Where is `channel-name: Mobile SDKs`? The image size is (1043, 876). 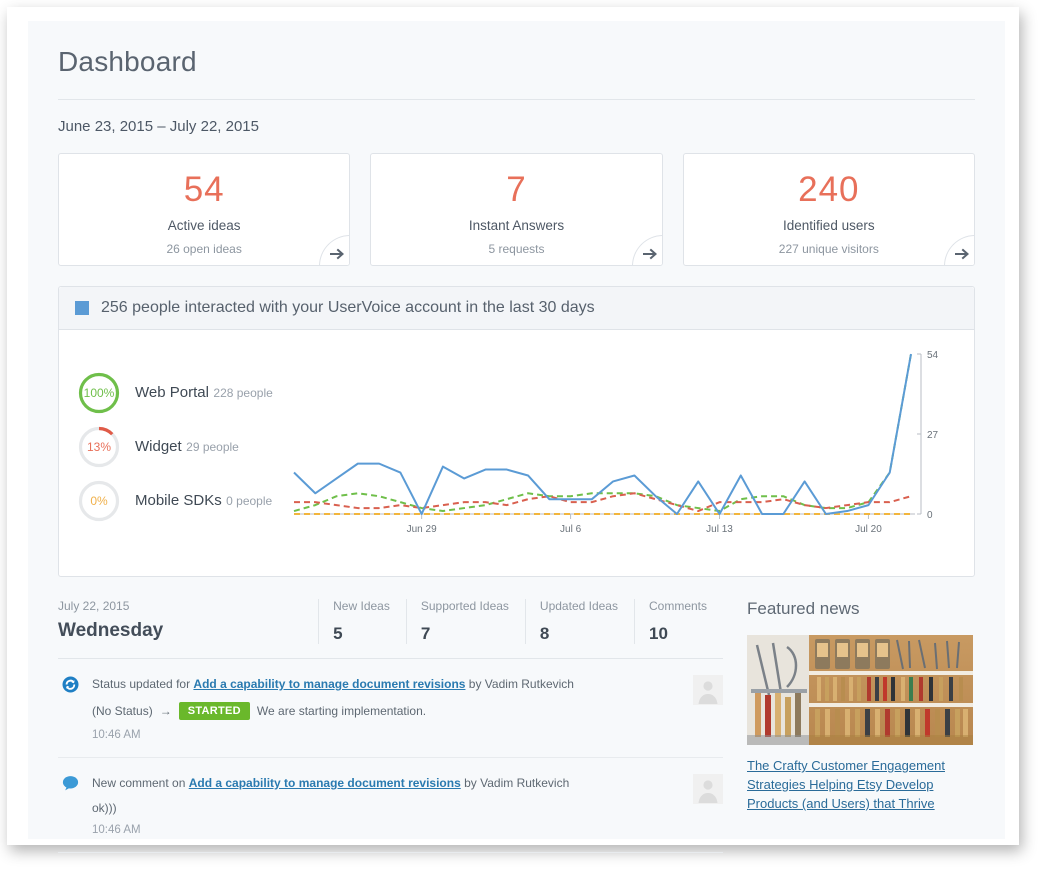
channel-name: Mobile SDKs is located at coordinates (178, 500).